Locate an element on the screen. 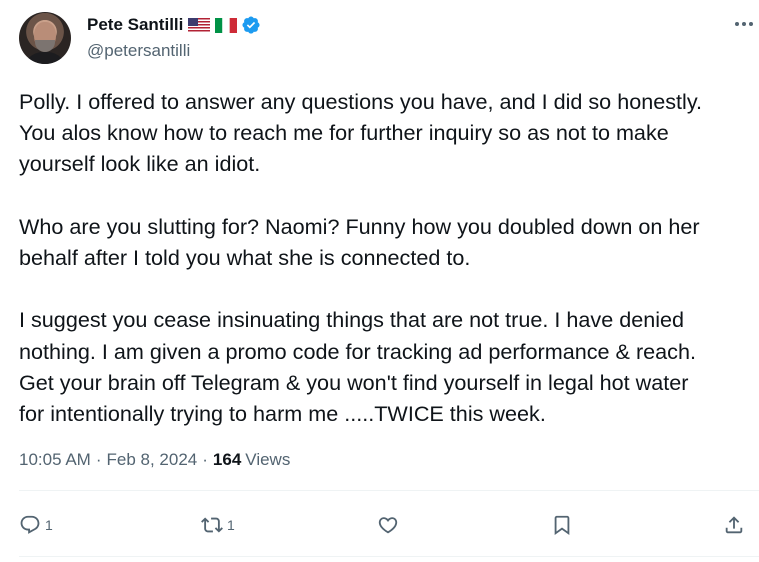 The image size is (759, 562). reply-count: 1 is located at coordinates (49, 525).